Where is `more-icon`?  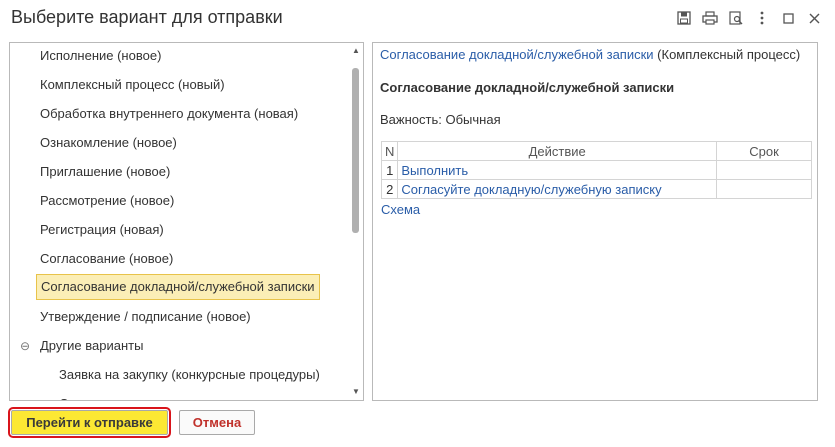 more-icon is located at coordinates (762, 18).